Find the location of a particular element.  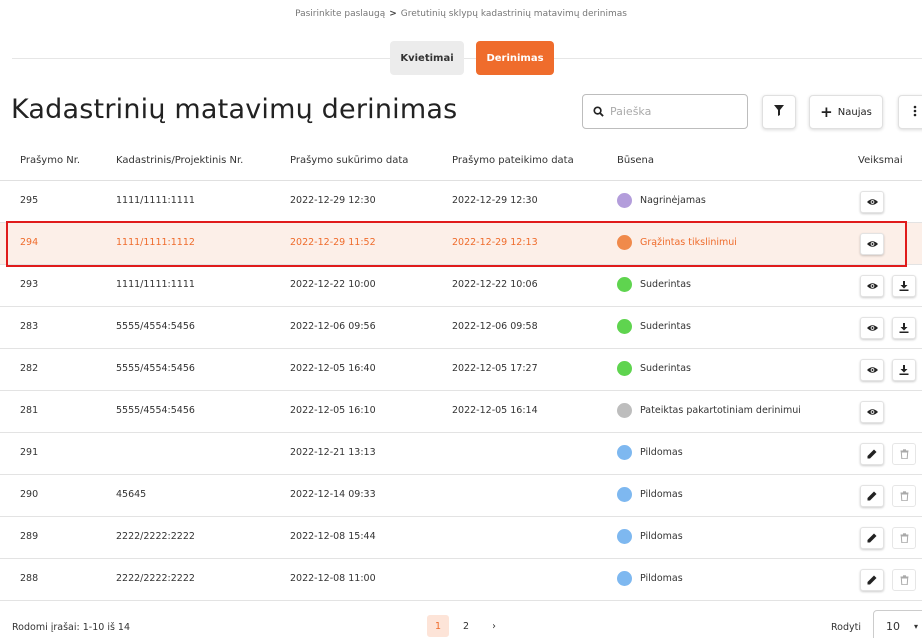

header-cadastral-no: Kadastrinis/Projektinis Nr. is located at coordinates (179, 160).